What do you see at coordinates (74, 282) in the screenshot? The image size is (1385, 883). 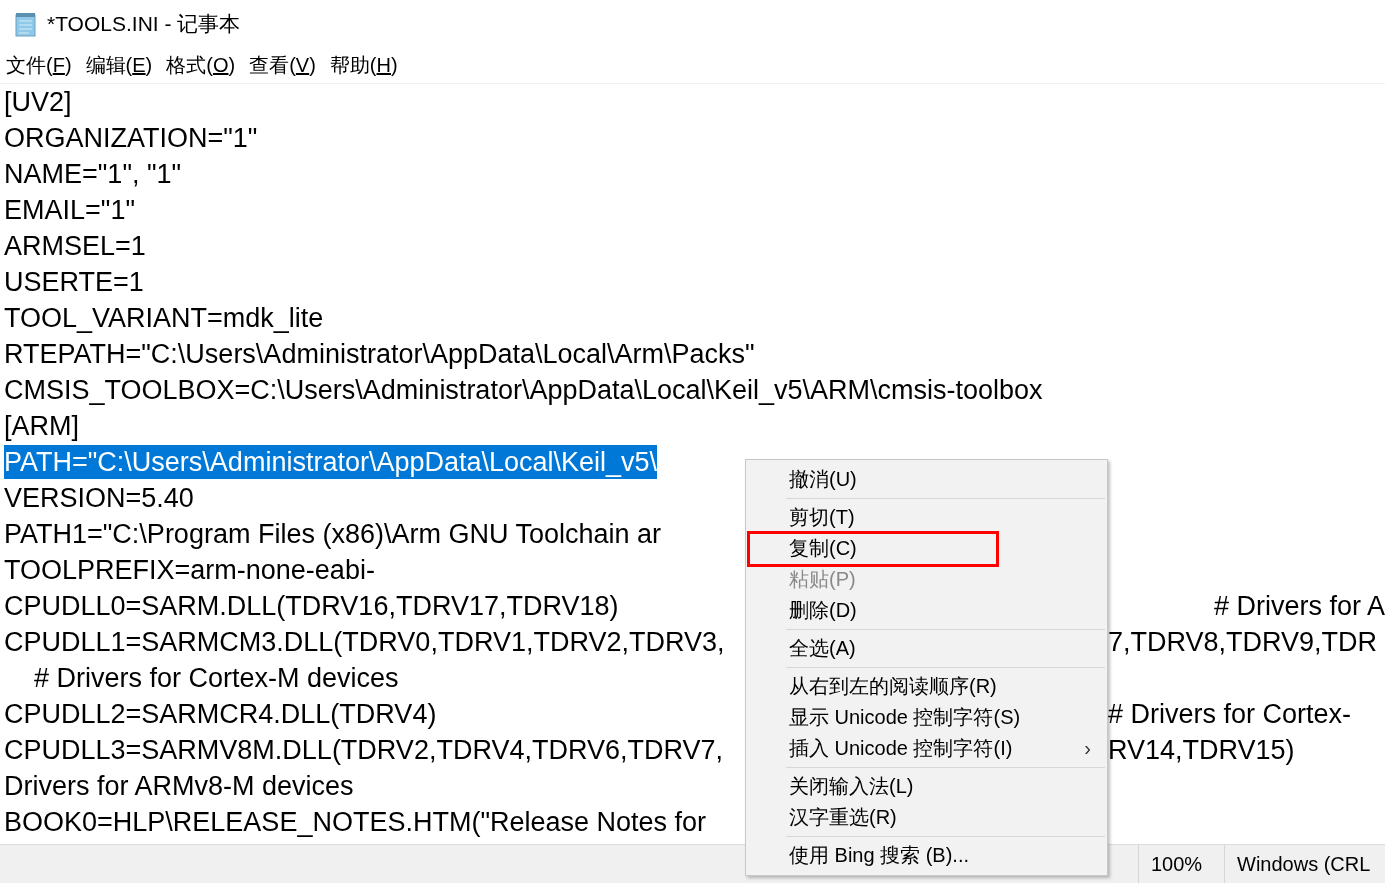 I see `text-line: USERTE=1` at bounding box center [74, 282].